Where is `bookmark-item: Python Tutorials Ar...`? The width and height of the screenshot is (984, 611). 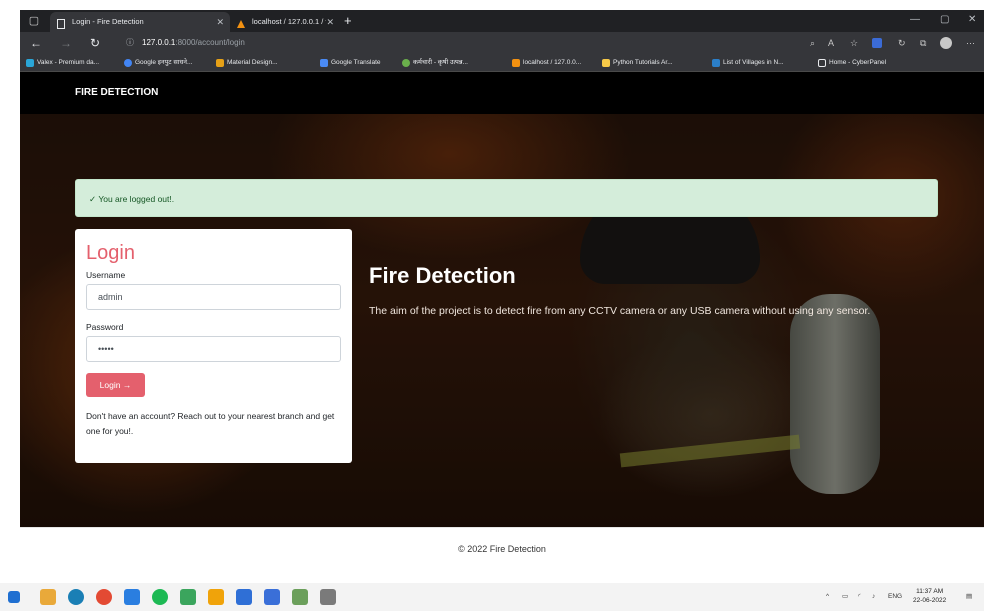
bookmark-item: Python Tutorials Ar... is located at coordinates (637, 63).